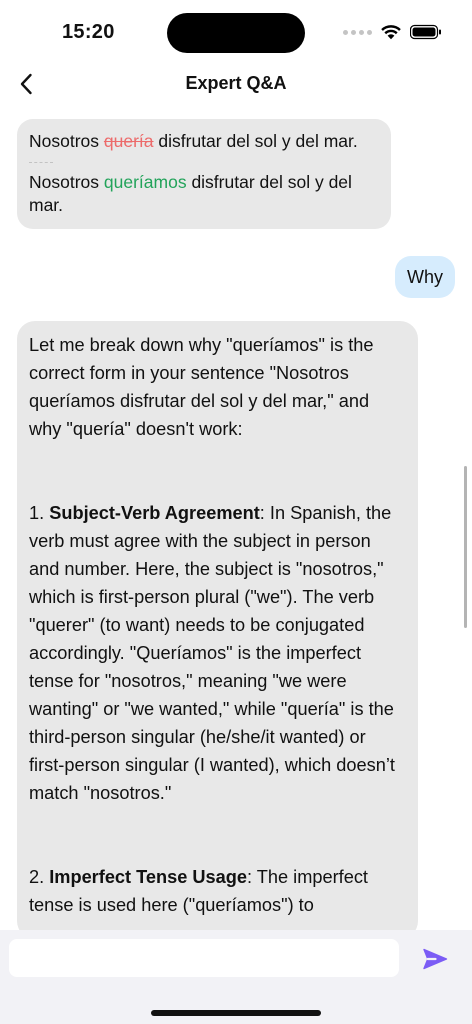 The height and width of the screenshot is (1024, 472). Describe the element at coordinates (66, 182) in the screenshot. I see `corrected-prefix: Nosotros` at that location.